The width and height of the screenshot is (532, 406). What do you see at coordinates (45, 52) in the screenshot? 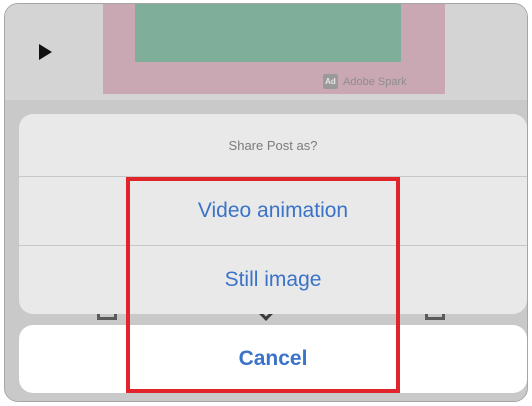
I see `play-icon` at bounding box center [45, 52].